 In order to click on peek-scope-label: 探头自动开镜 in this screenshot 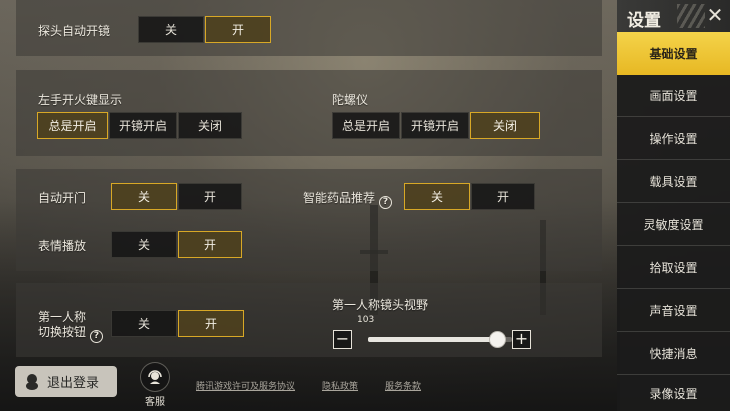, I will do `click(74, 31)`.